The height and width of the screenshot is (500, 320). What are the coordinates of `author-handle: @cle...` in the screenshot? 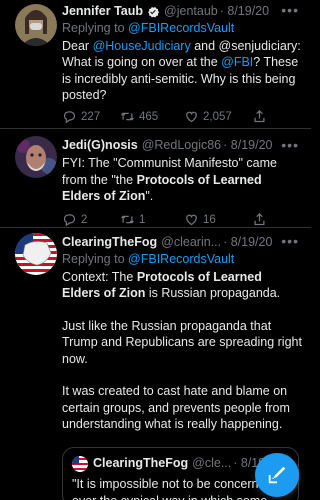 It's located at (212, 463).